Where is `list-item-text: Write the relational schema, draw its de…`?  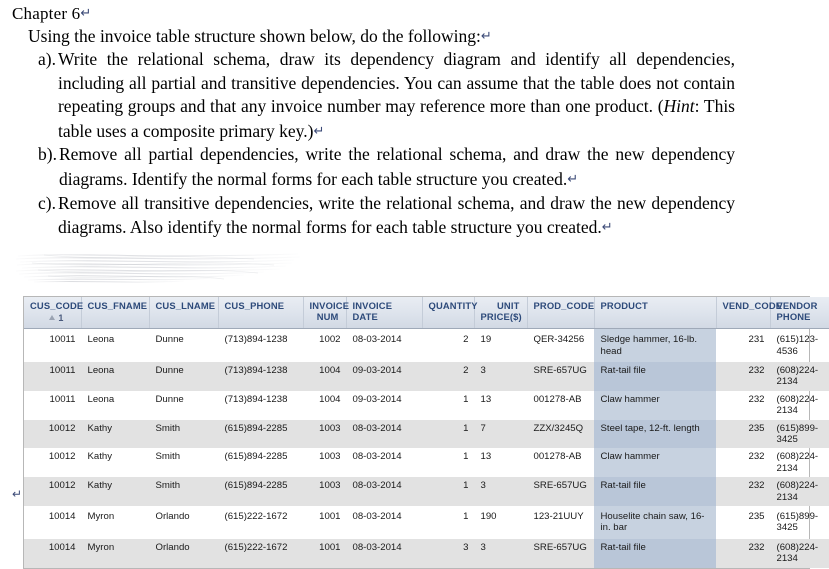 list-item-text: Write the relational schema, draw its de… is located at coordinates (396, 95).